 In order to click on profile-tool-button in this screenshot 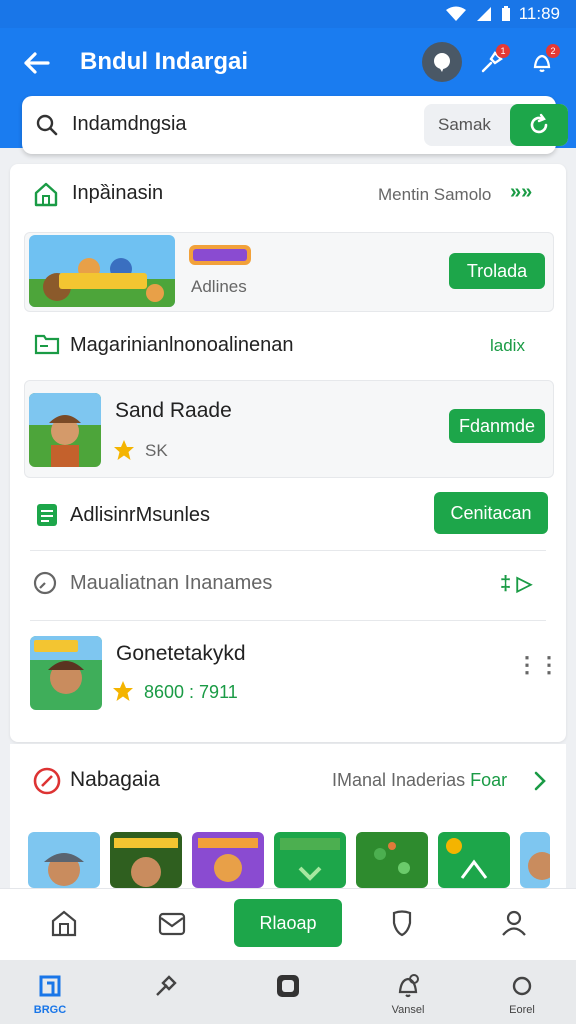, I will do `click(514, 923)`.